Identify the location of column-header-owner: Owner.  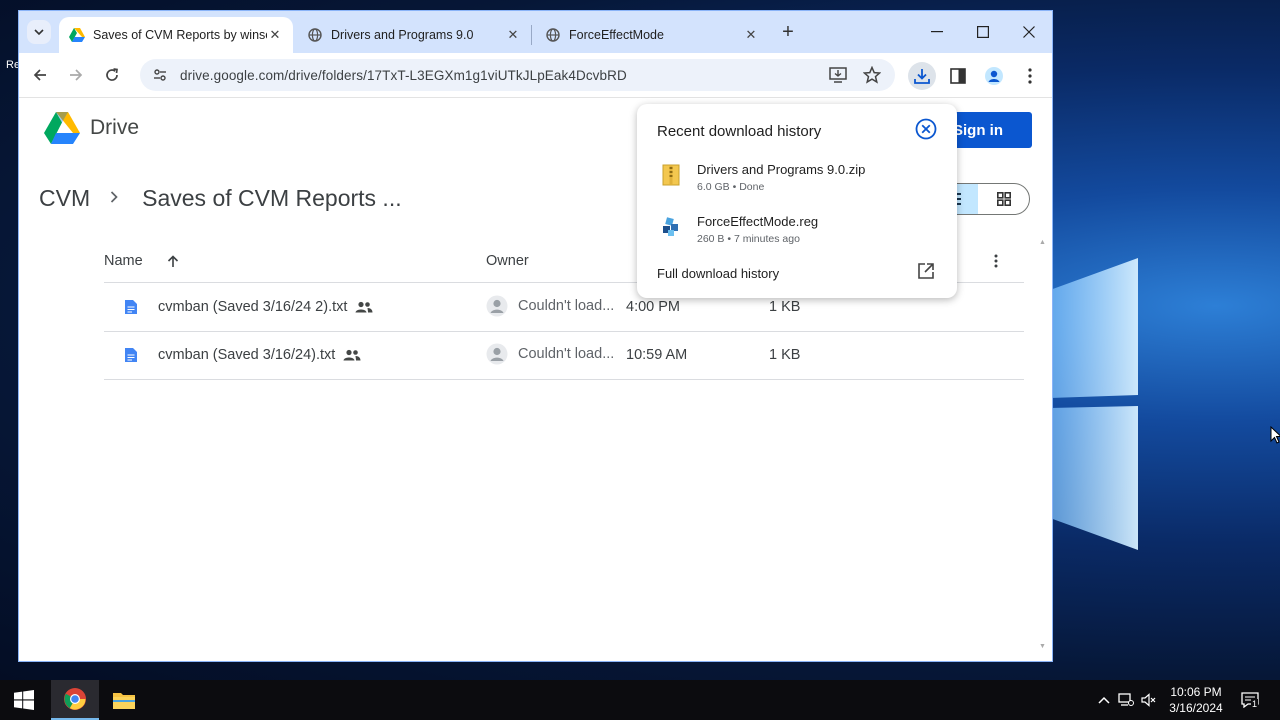
(507, 261).